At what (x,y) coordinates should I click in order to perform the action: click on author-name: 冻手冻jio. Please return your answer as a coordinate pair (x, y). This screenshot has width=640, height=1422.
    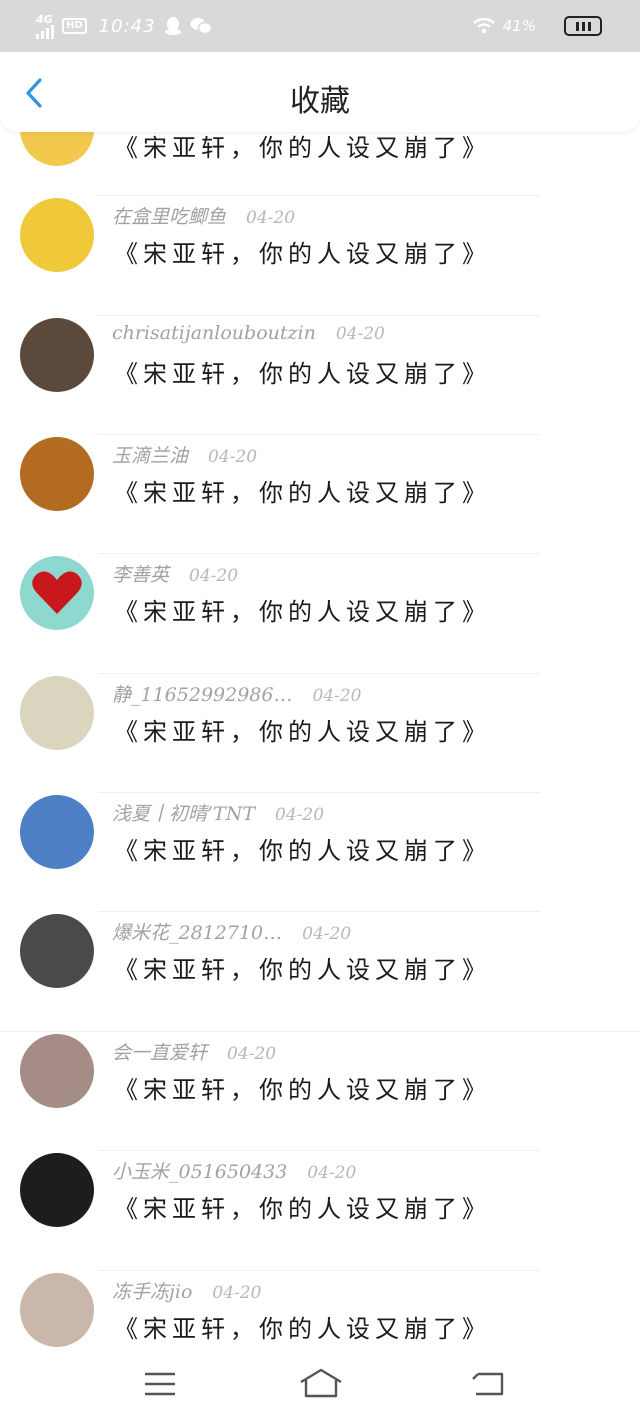
    Looking at the image, I should click on (152, 1290).